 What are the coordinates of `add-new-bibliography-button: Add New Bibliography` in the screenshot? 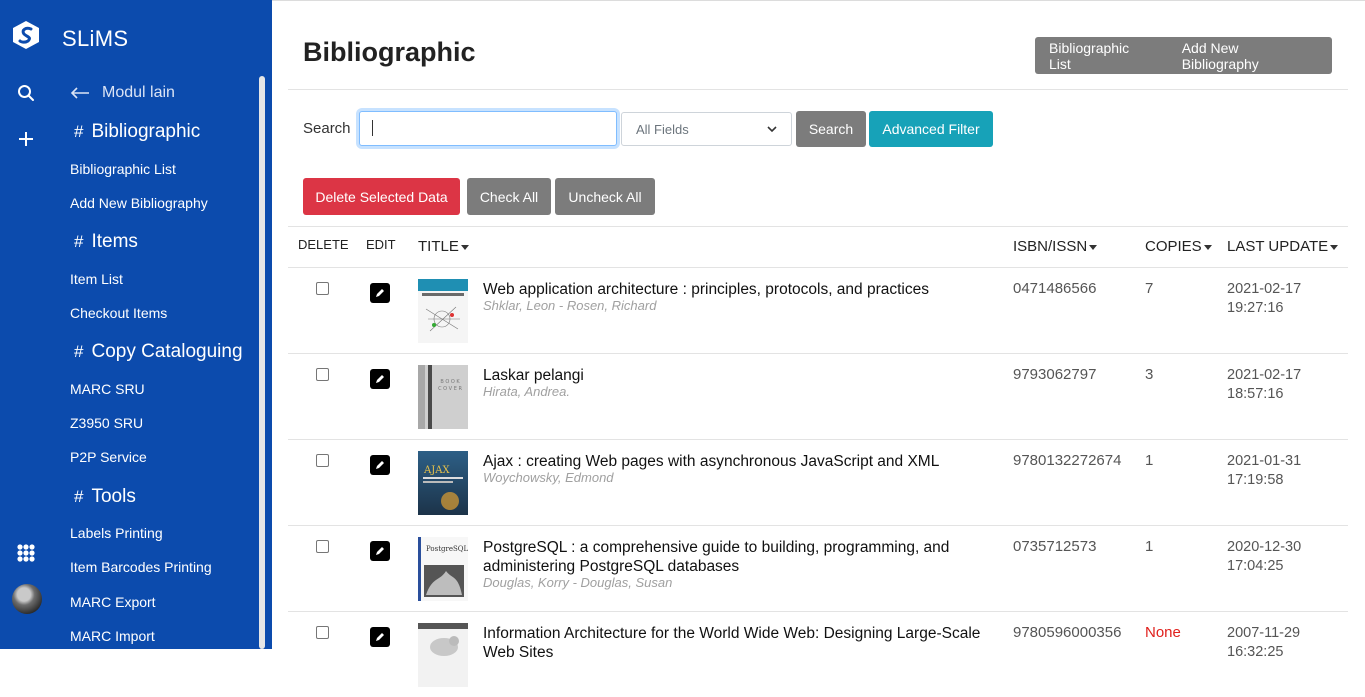 It's located at (1250, 56).